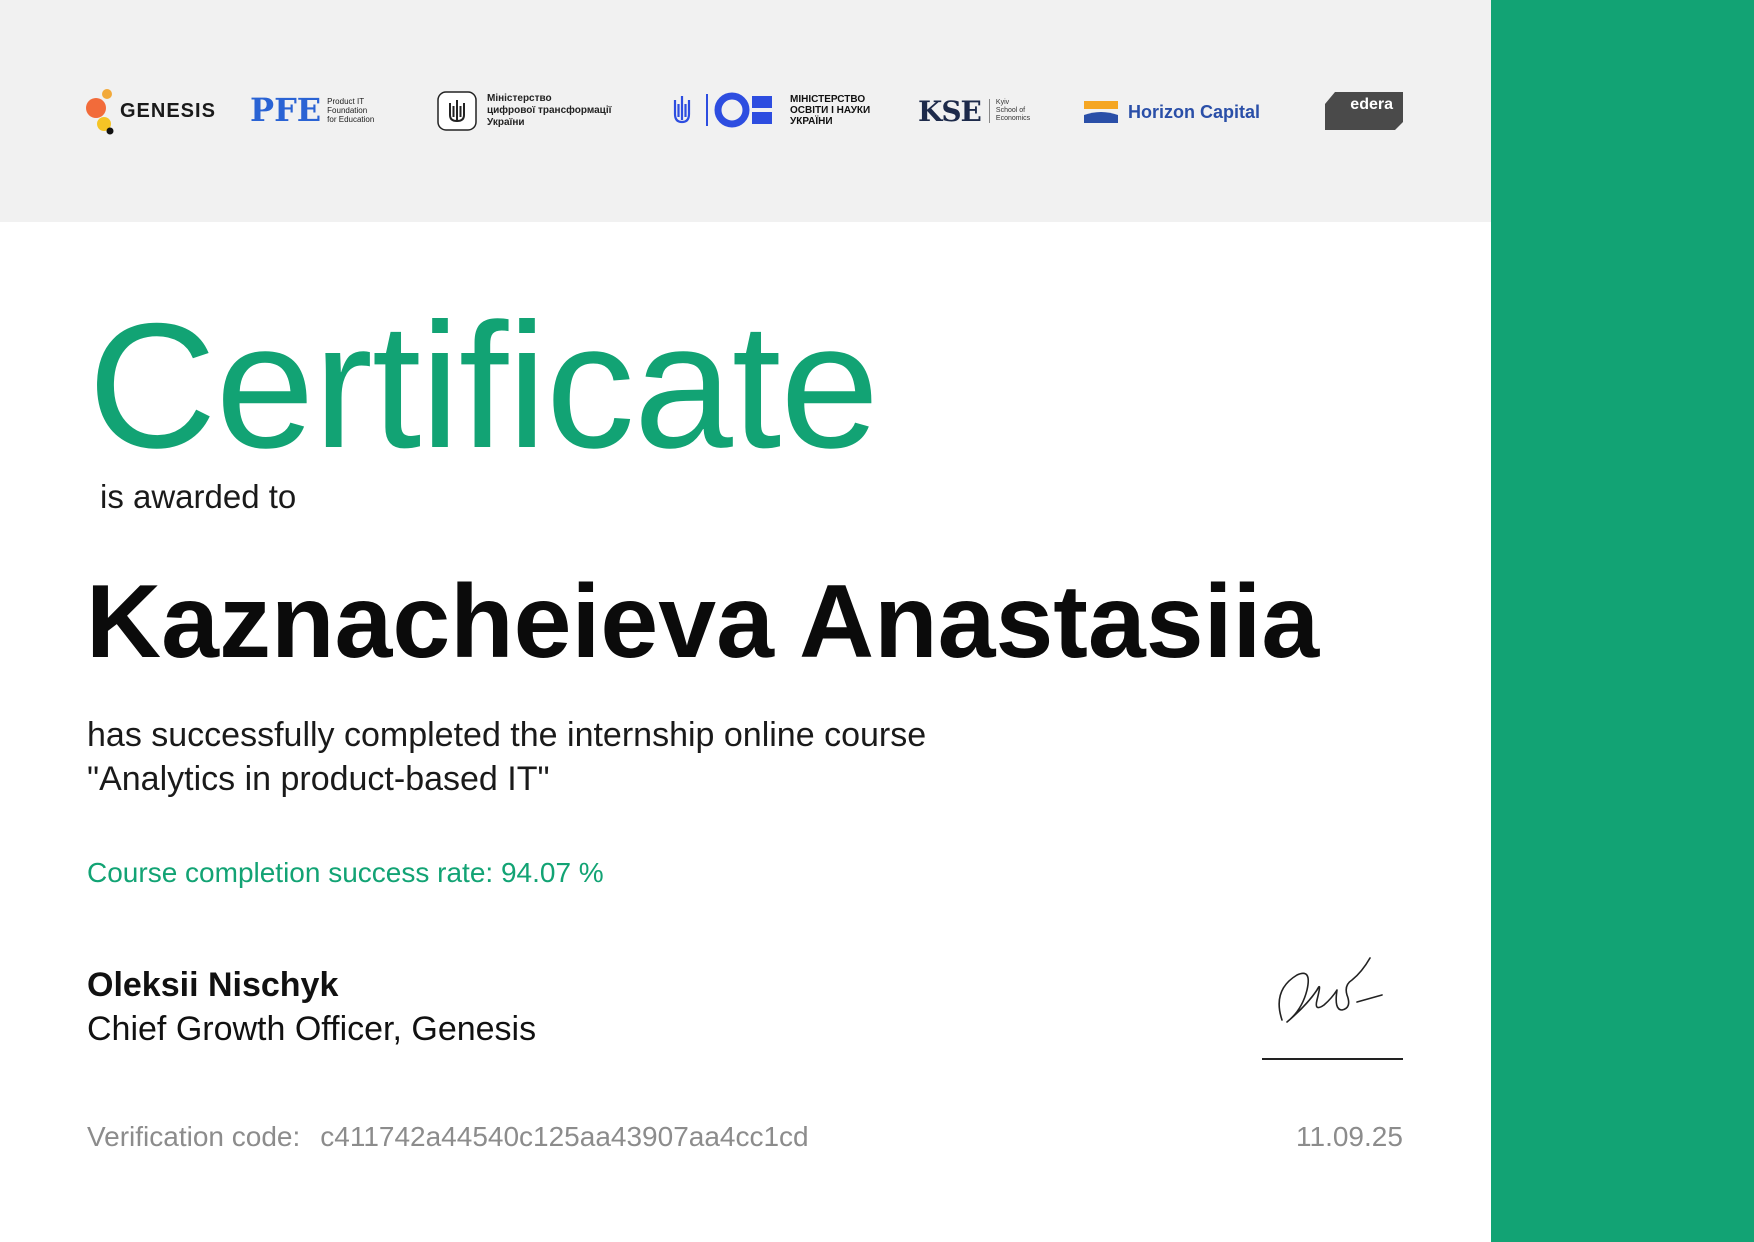 The image size is (1754, 1242). Describe the element at coordinates (950, 111) in the screenshot. I see `kse-mark: KSE` at that location.